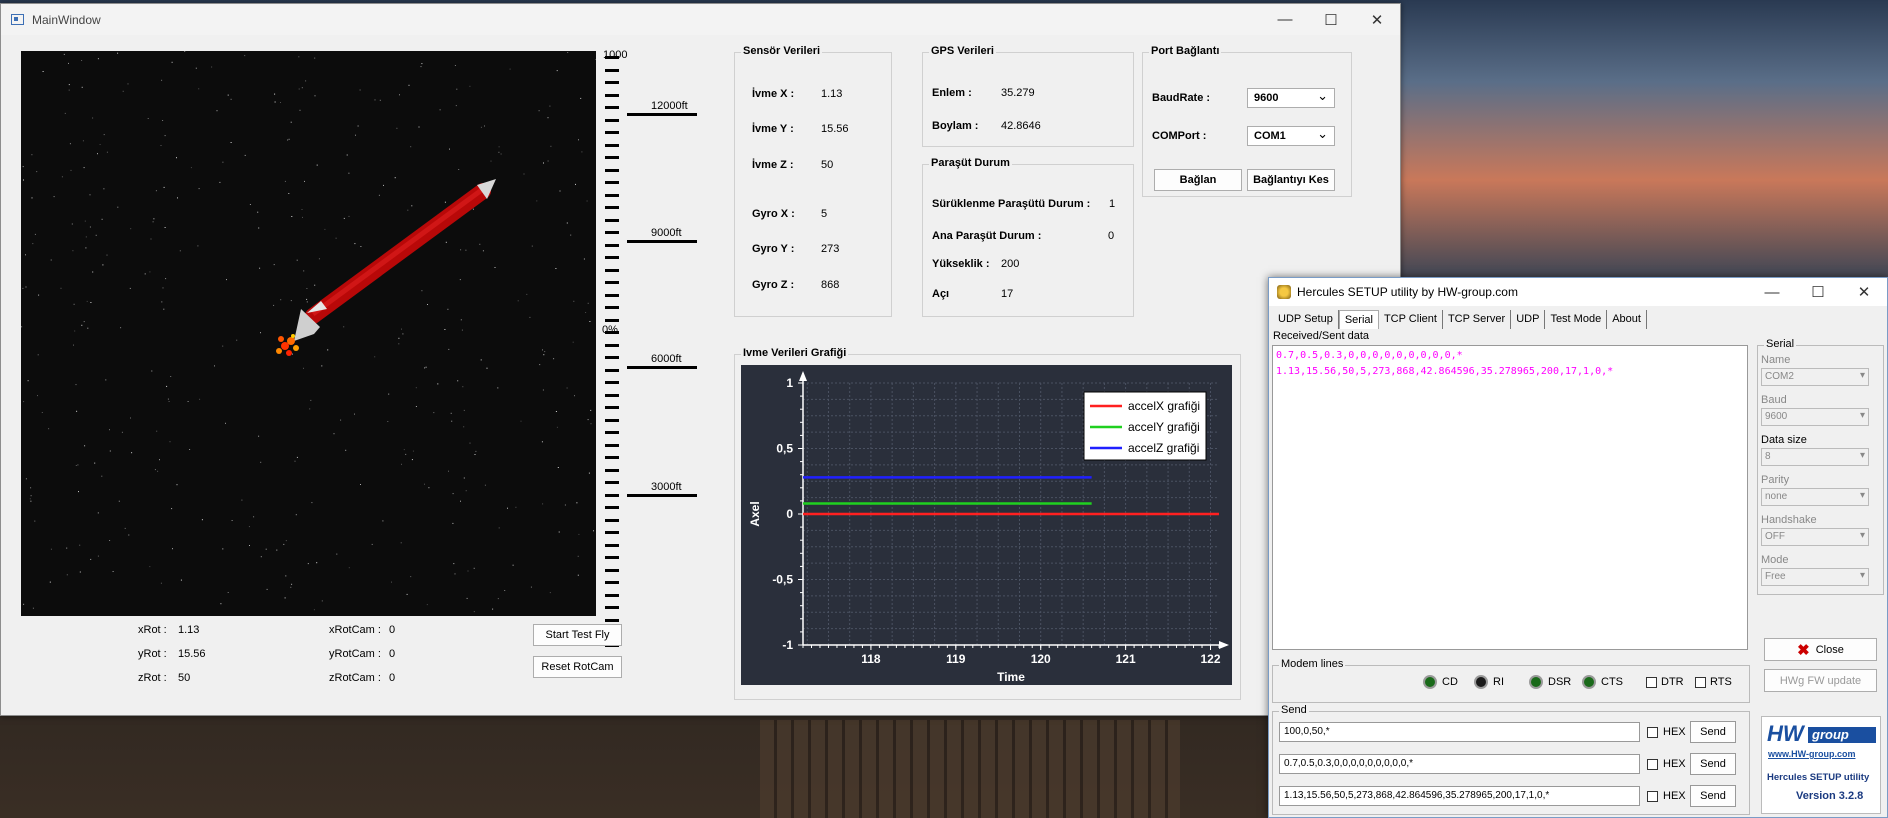 The width and height of the screenshot is (1888, 818). What do you see at coordinates (1818, 292) in the screenshot?
I see `hercules-maximize-button: ☐` at bounding box center [1818, 292].